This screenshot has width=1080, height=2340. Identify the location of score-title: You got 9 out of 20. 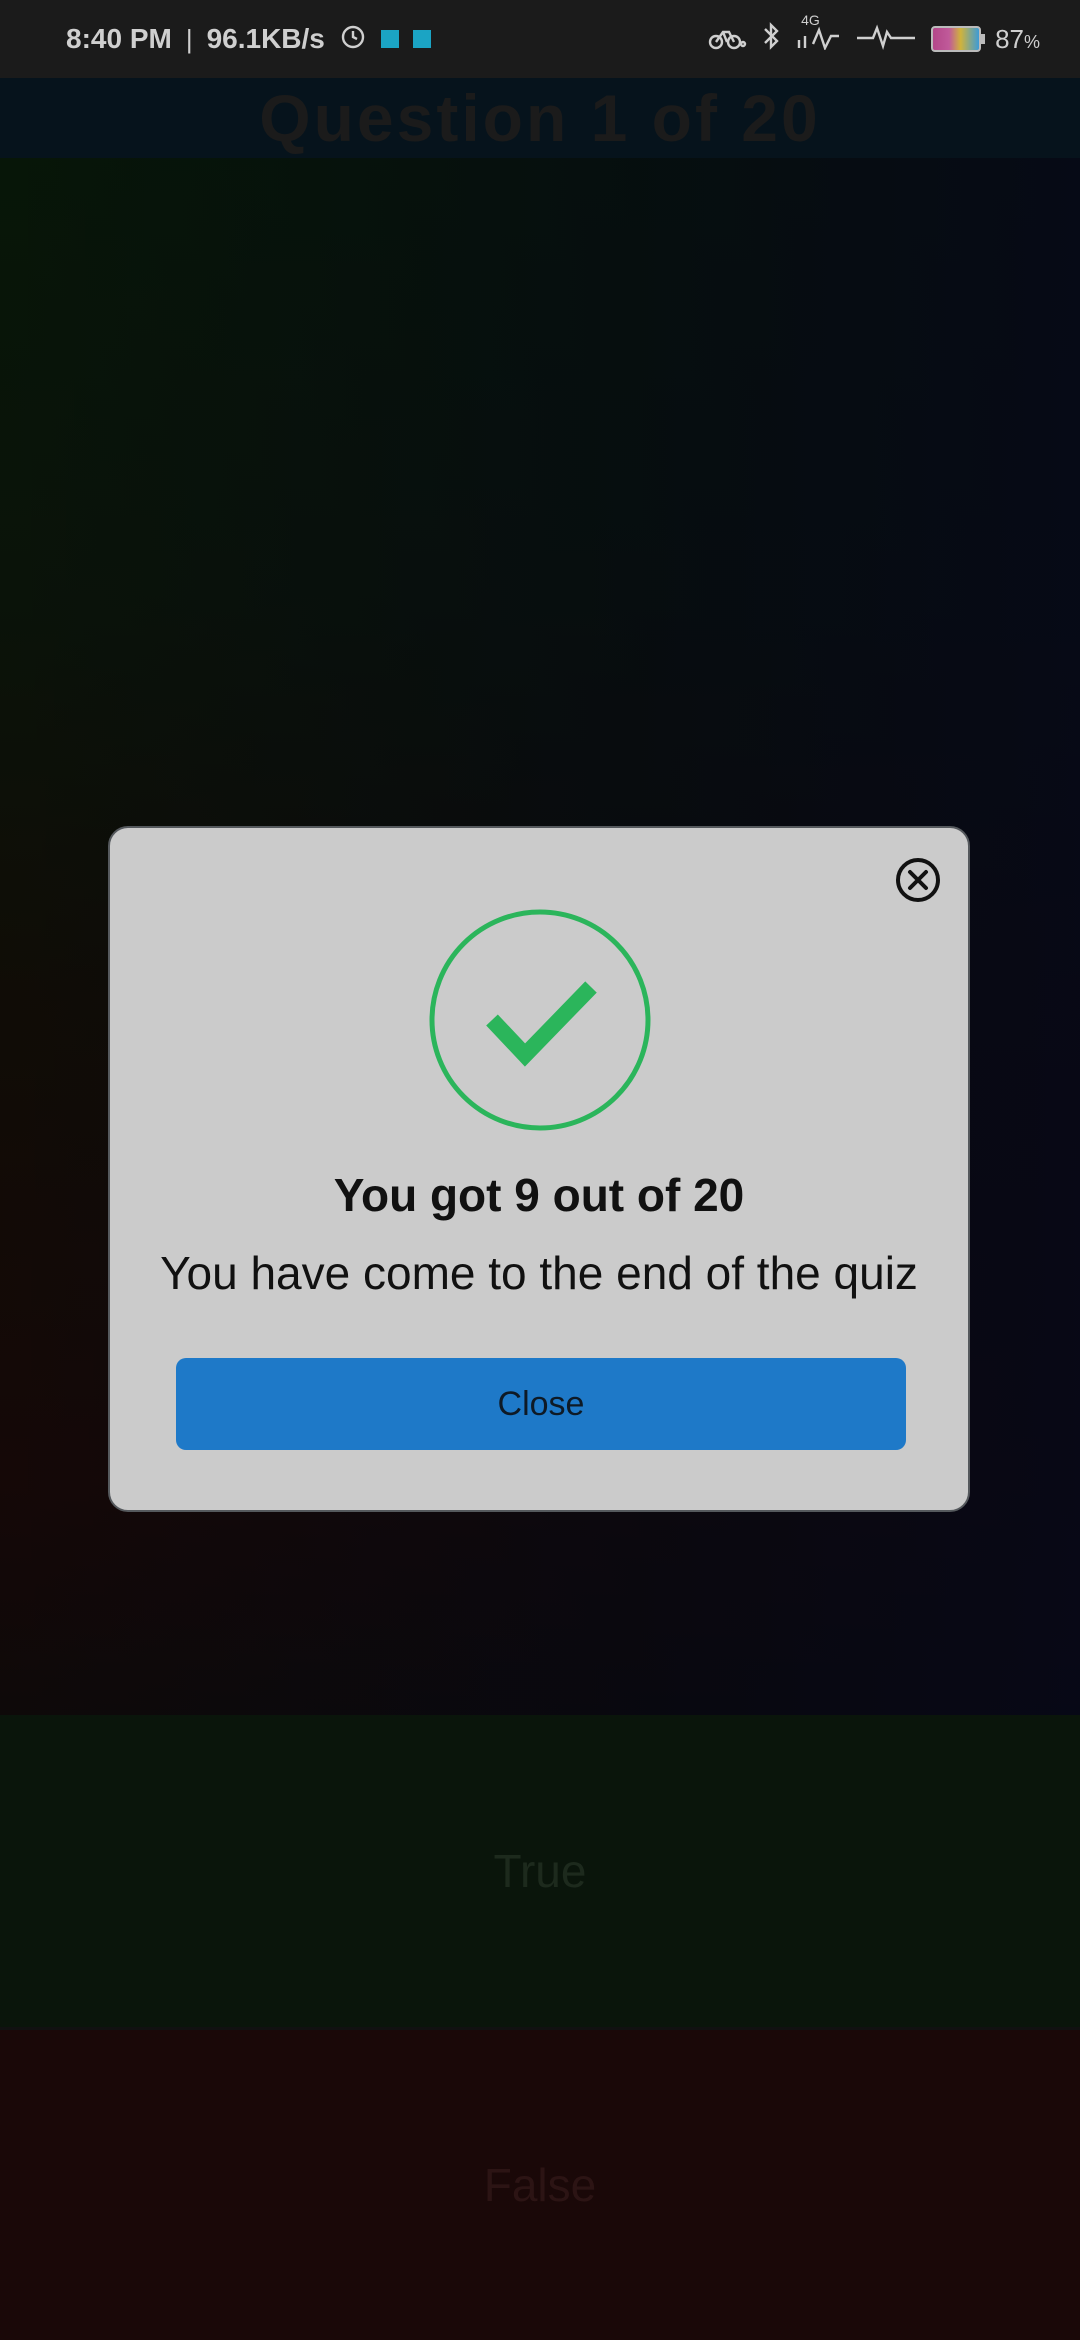
(539, 1195).